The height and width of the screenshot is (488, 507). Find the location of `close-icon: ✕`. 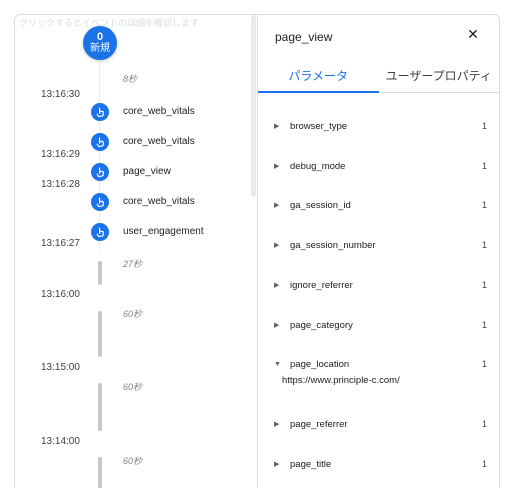

close-icon: ✕ is located at coordinates (473, 34).